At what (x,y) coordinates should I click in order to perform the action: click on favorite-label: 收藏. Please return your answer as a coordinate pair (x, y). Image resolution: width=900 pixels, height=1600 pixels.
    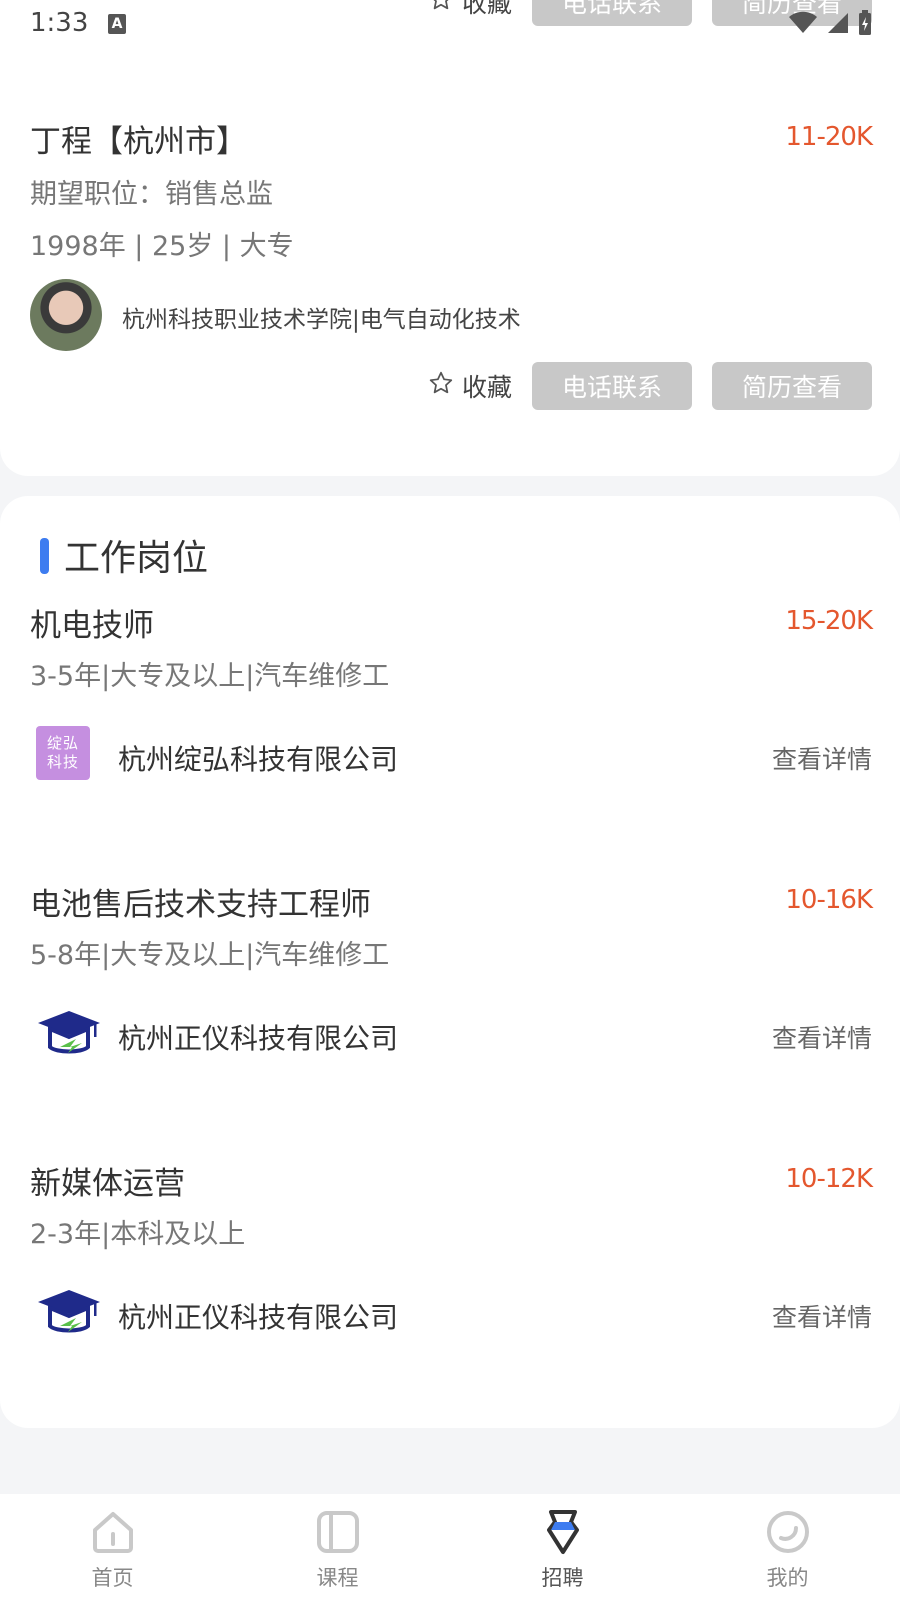
    Looking at the image, I should click on (486, 387).